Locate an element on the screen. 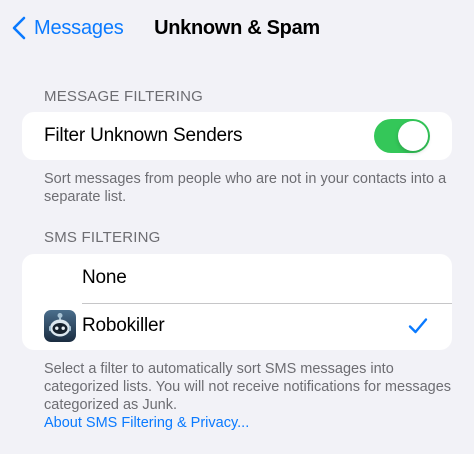 The width and height of the screenshot is (474, 454). page-title: Unknown & Spam is located at coordinates (237, 28).